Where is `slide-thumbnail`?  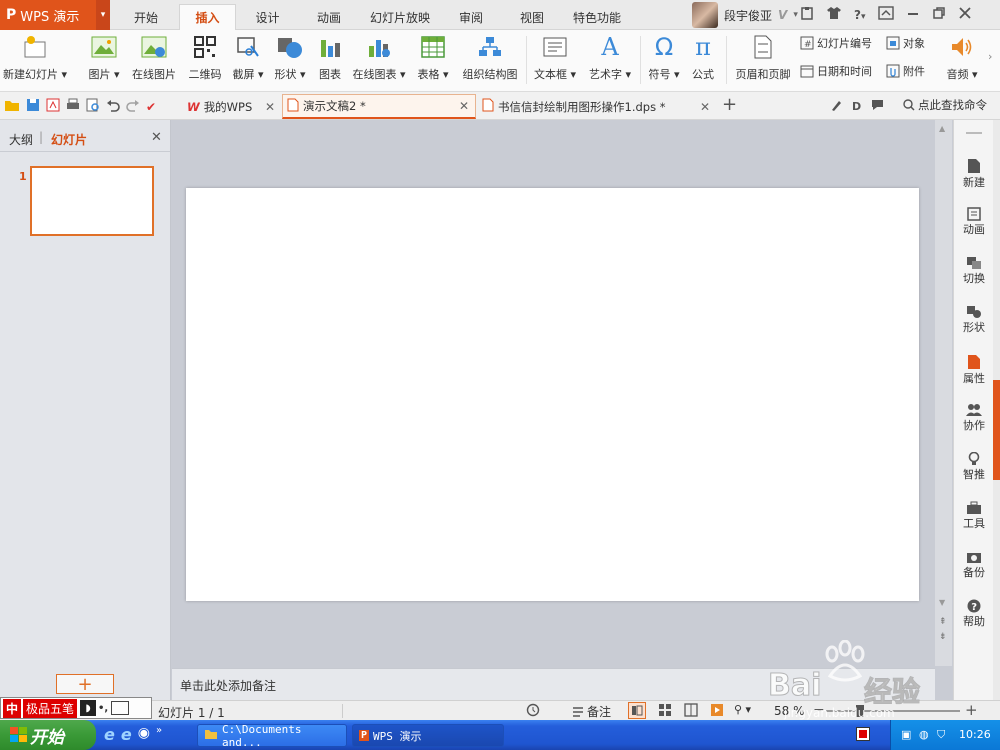 slide-thumbnail is located at coordinates (92, 201).